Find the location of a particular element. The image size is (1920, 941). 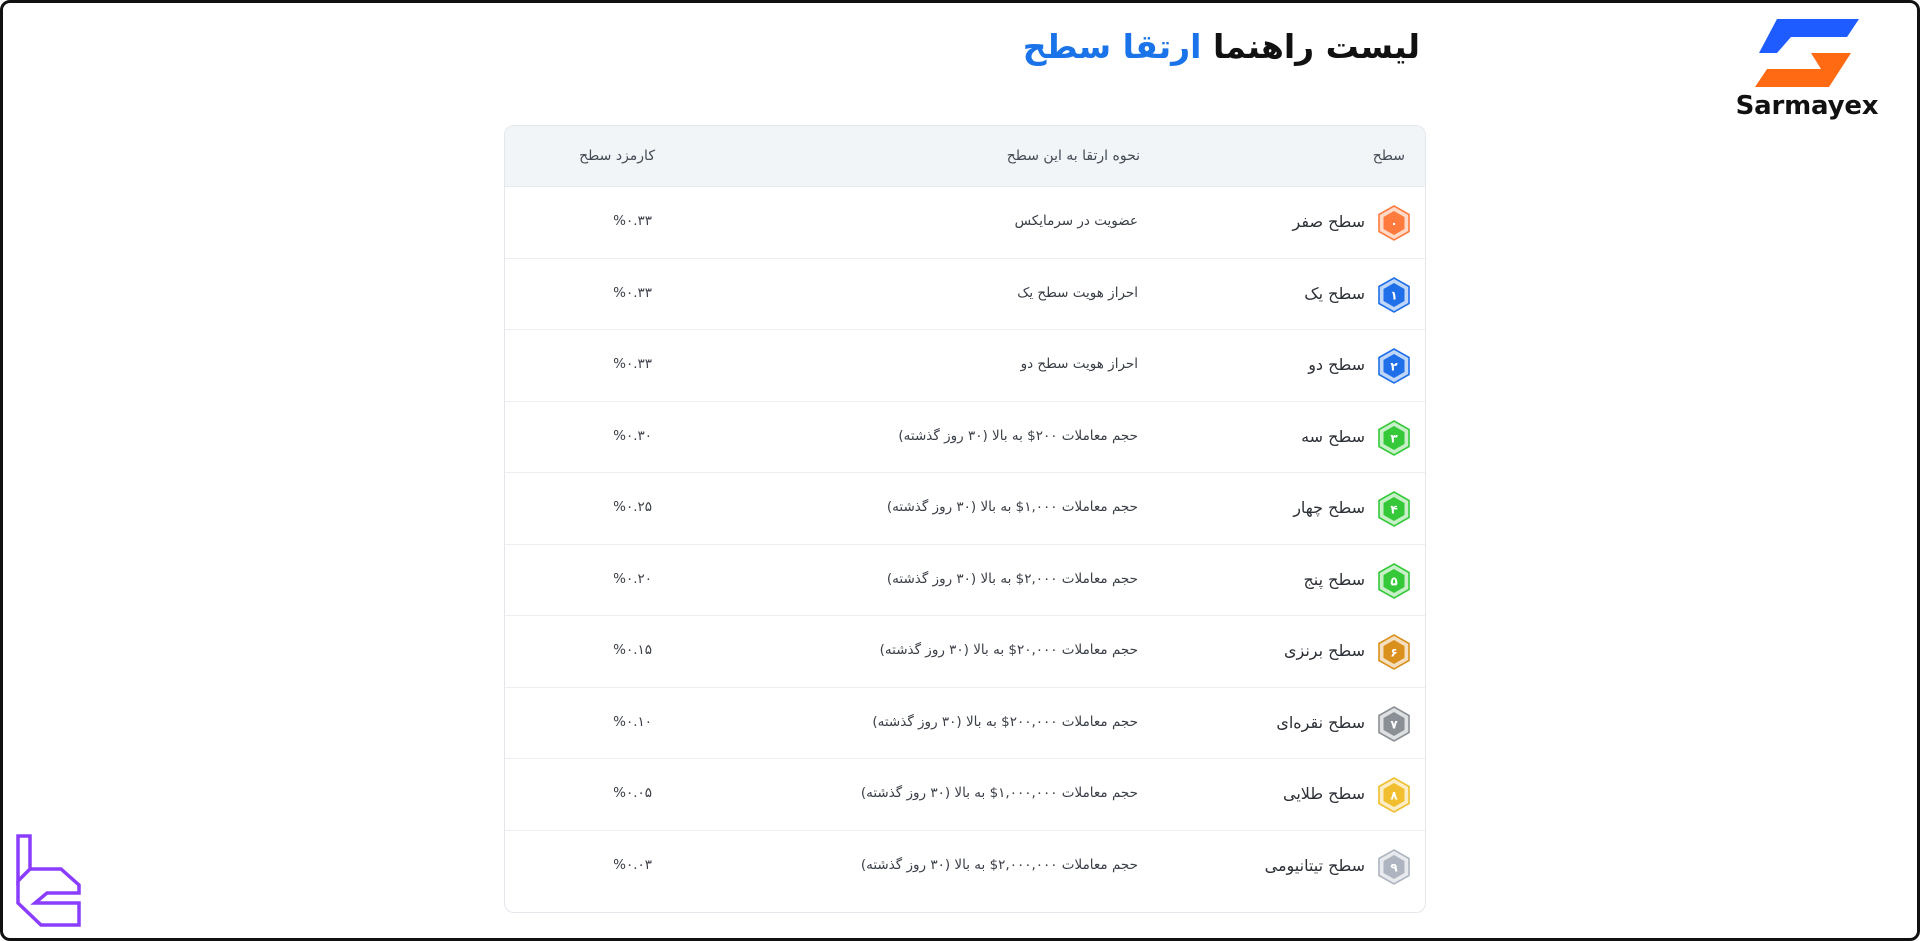

level-name: سطح یک is located at coordinates (1334, 293).